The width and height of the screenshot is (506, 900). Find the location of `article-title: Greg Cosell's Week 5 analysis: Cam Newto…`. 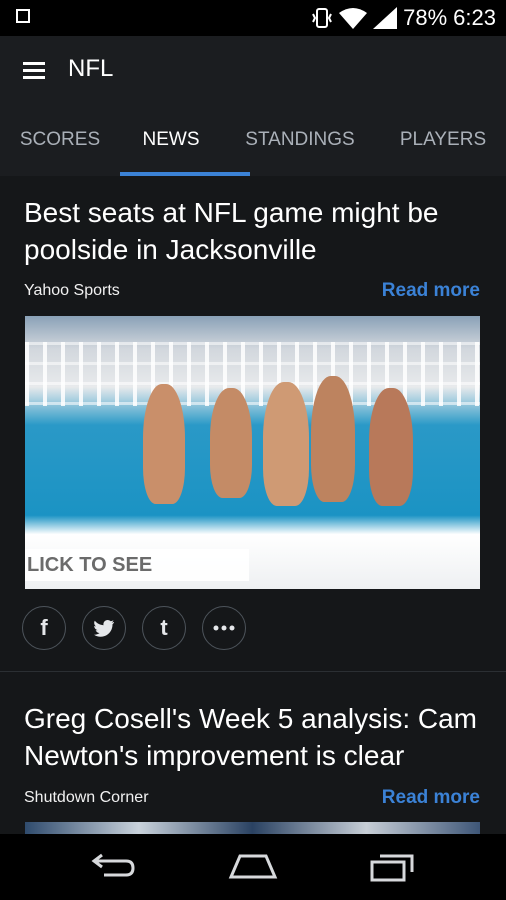

article-title: Greg Cosell's Week 5 analysis: Cam Newto… is located at coordinates (259, 737).